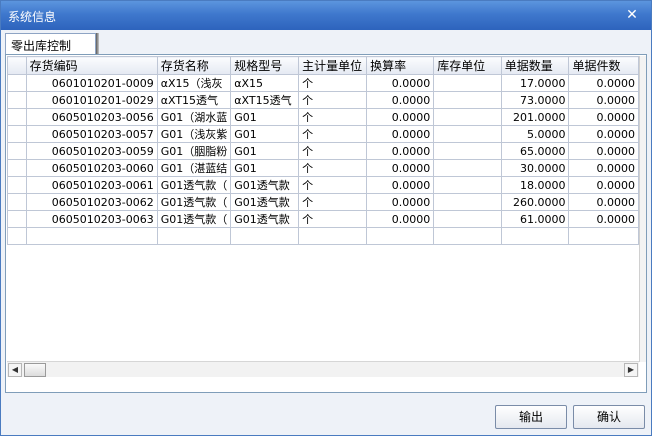 This screenshot has width=652, height=436. Describe the element at coordinates (535, 65) in the screenshot. I see `column-header: 单据数量` at that location.